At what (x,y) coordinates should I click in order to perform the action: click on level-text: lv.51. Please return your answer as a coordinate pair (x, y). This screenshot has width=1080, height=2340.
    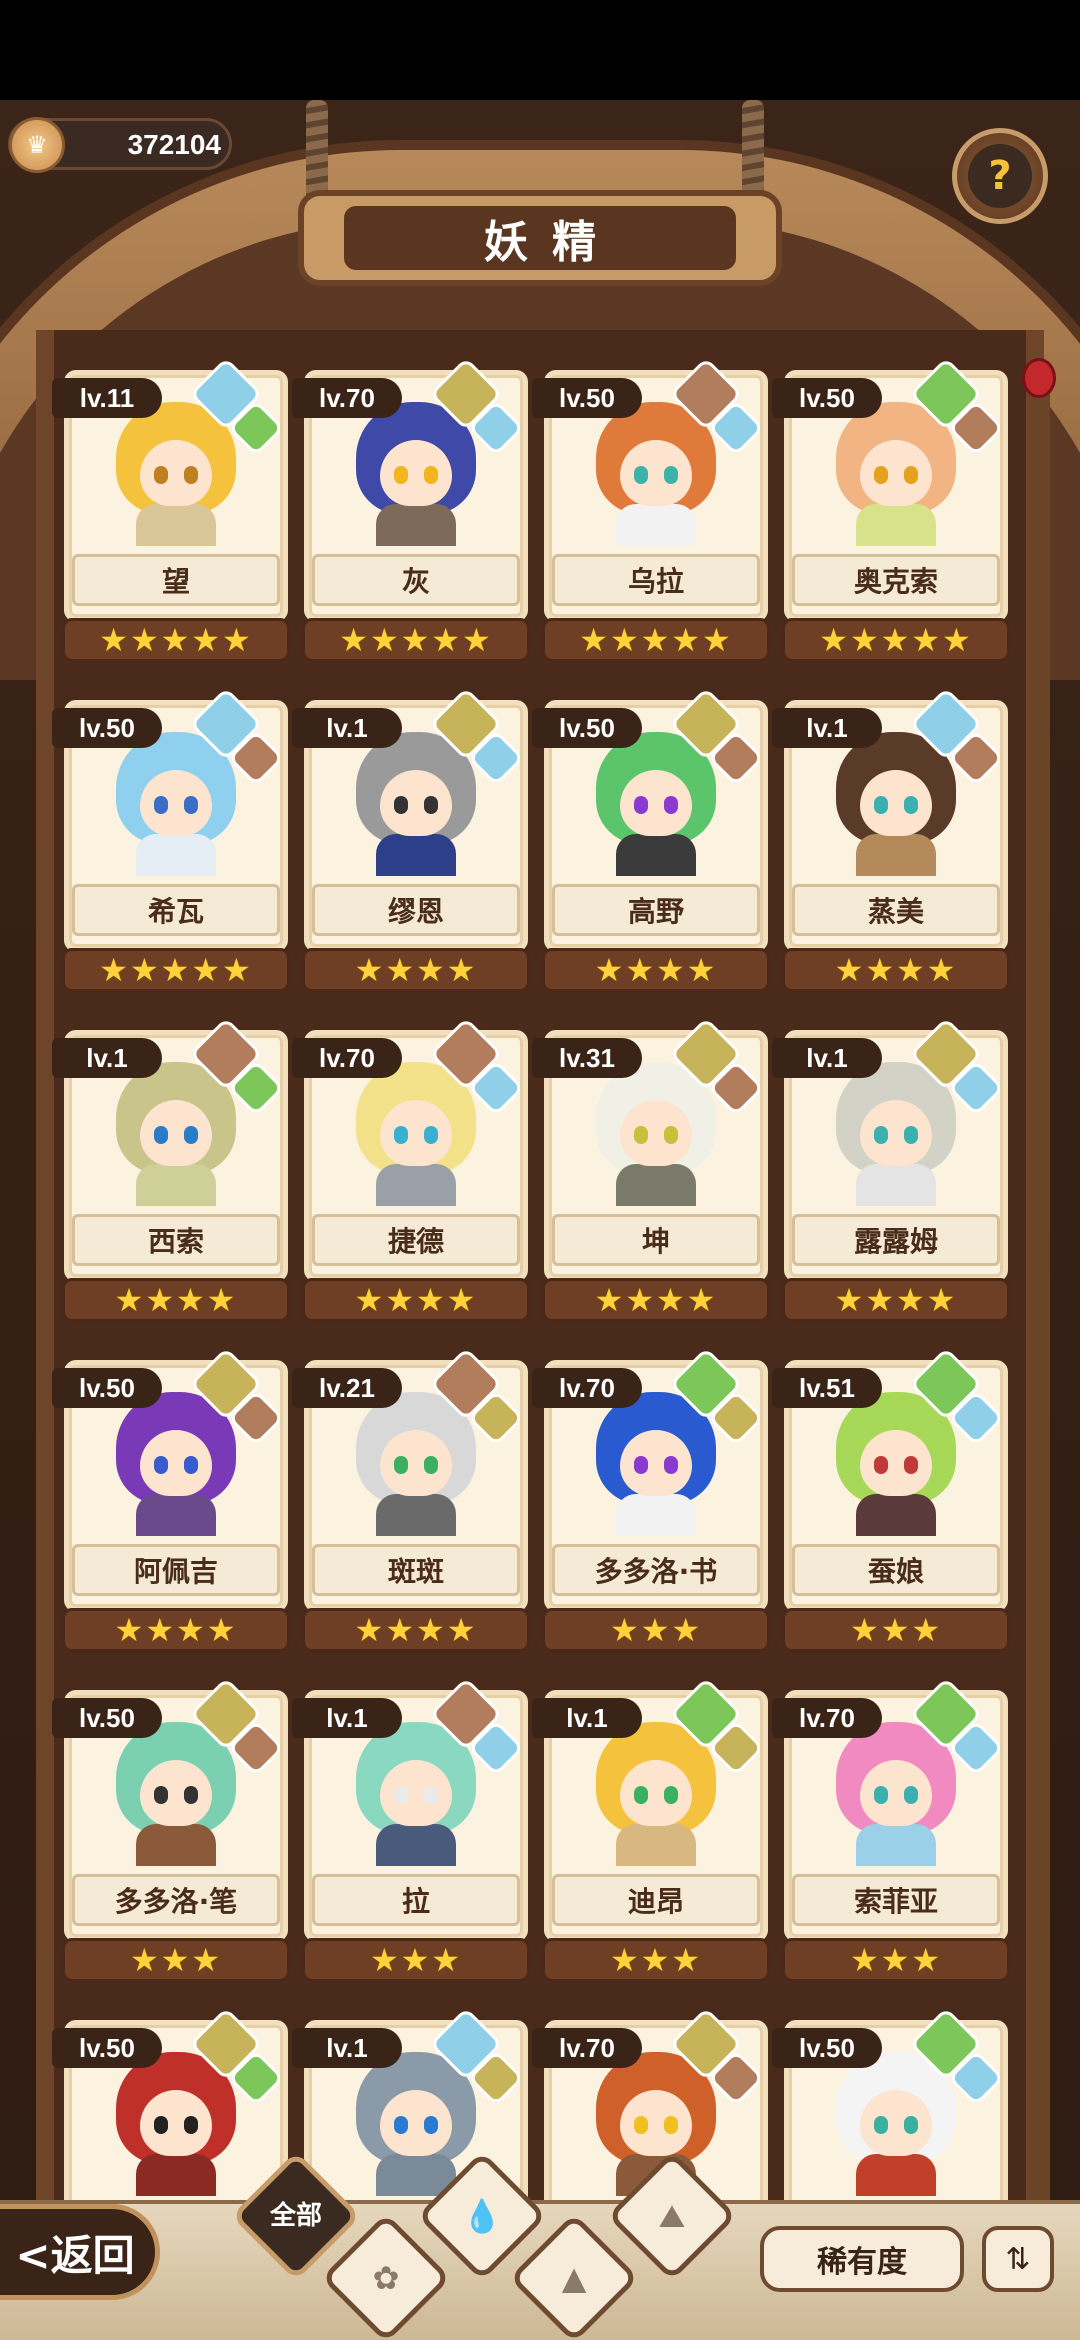
    Looking at the image, I should click on (827, 1387).